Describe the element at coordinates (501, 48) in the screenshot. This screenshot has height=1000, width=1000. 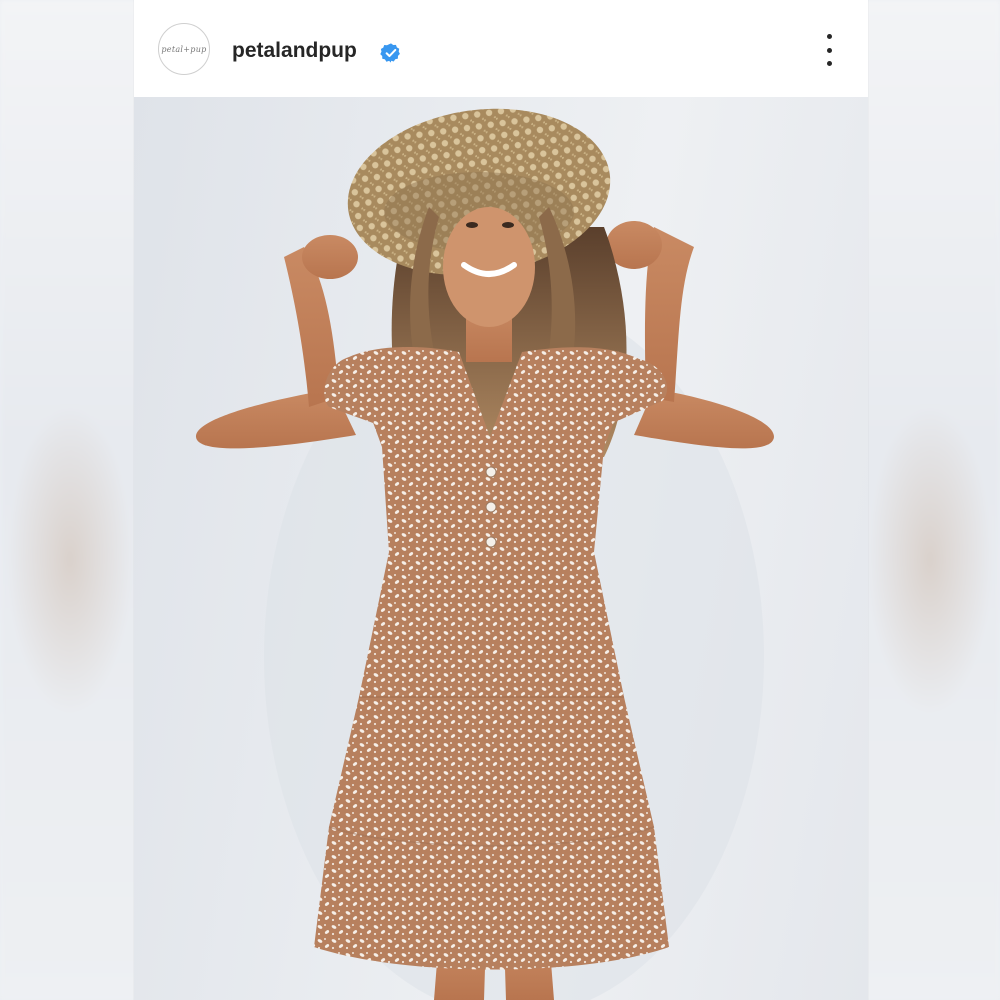
I see `post-header: petal+pup petalandpup` at that location.